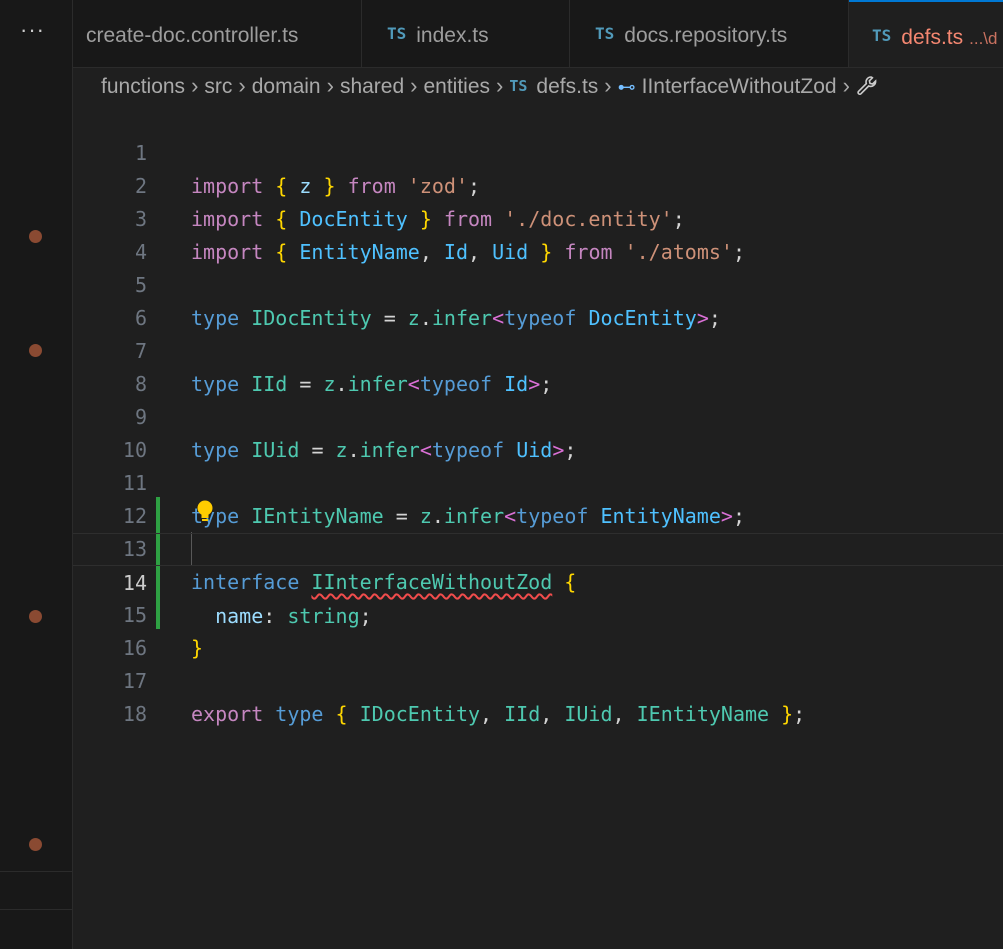  I want to click on tab-label: index.ts, so click(452, 35).